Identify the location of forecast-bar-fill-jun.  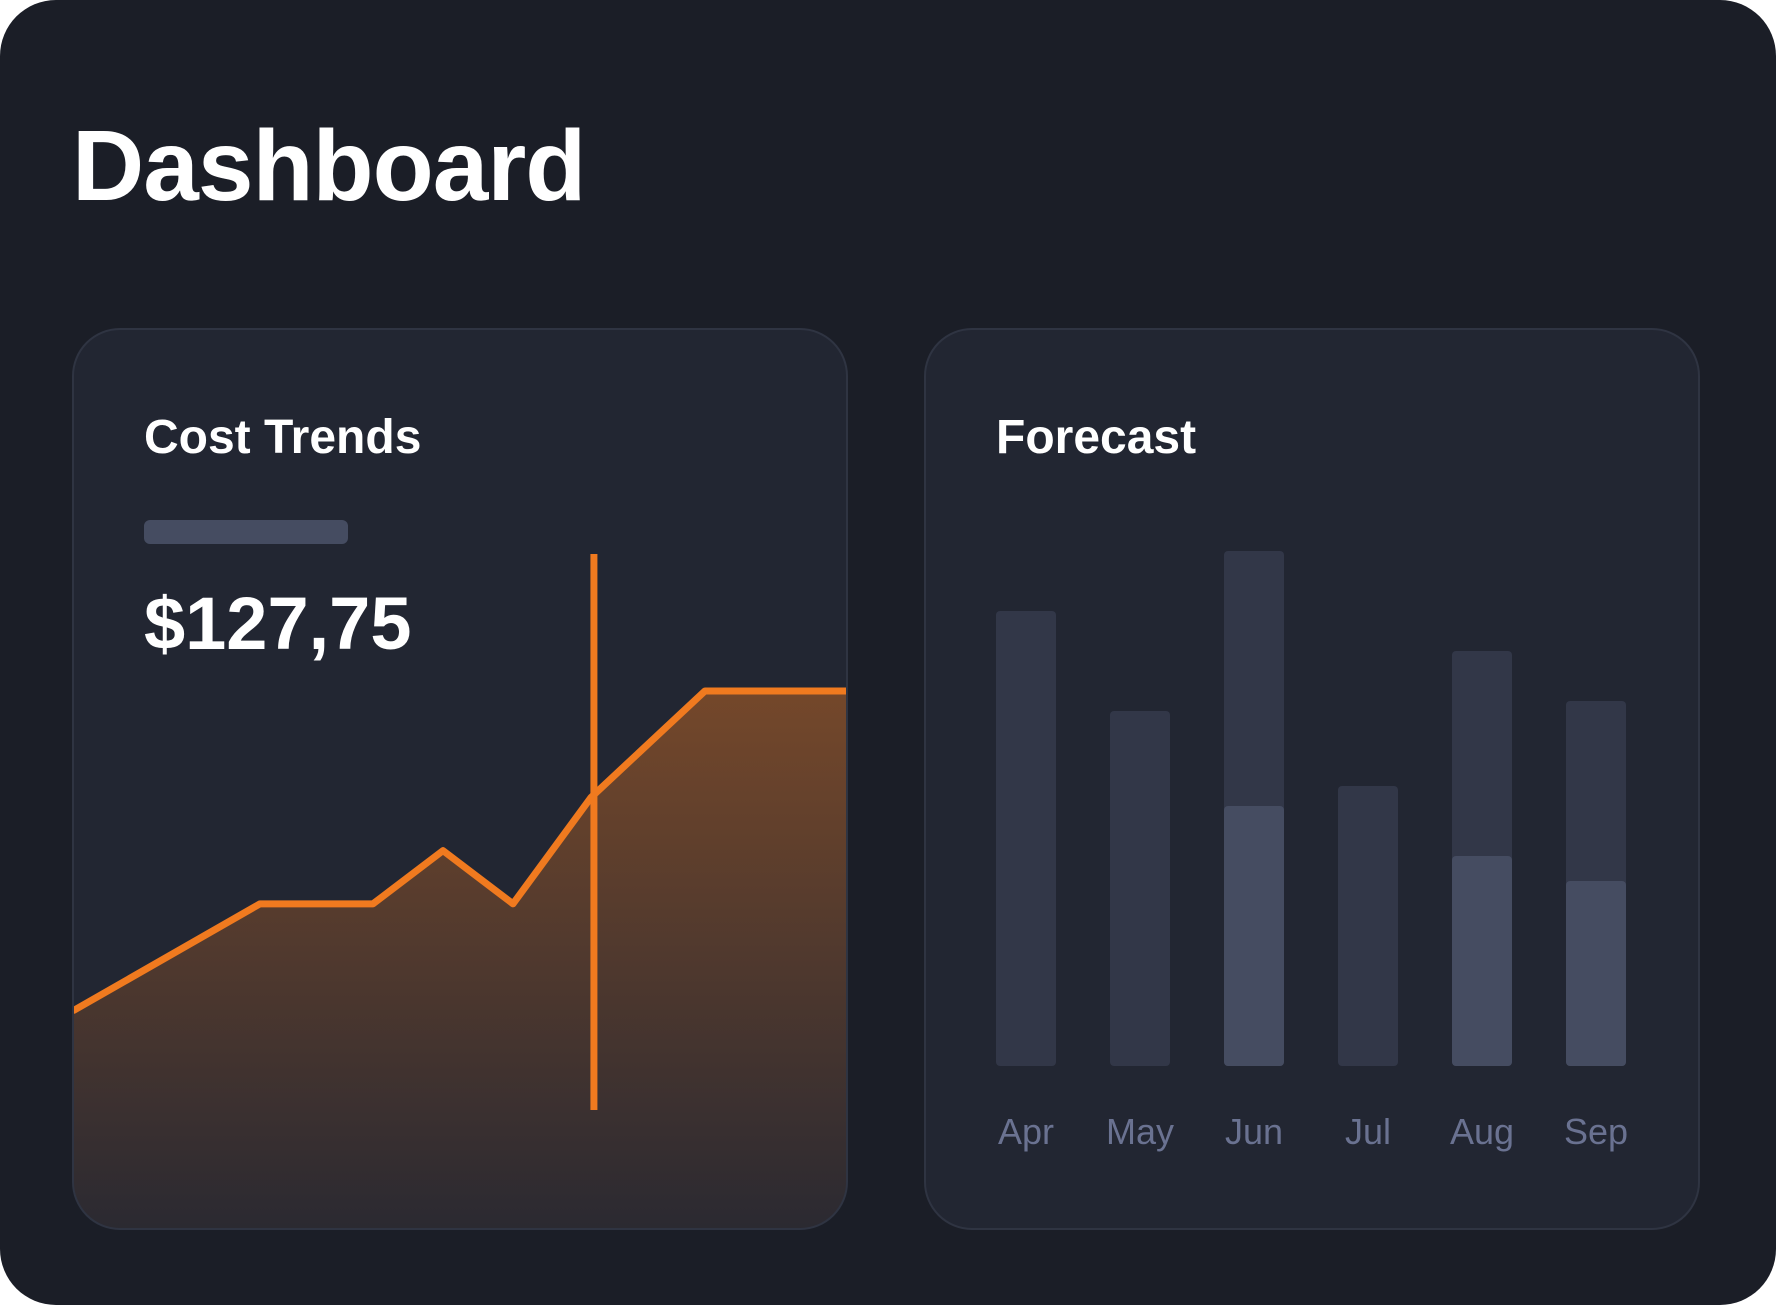
(1254, 936).